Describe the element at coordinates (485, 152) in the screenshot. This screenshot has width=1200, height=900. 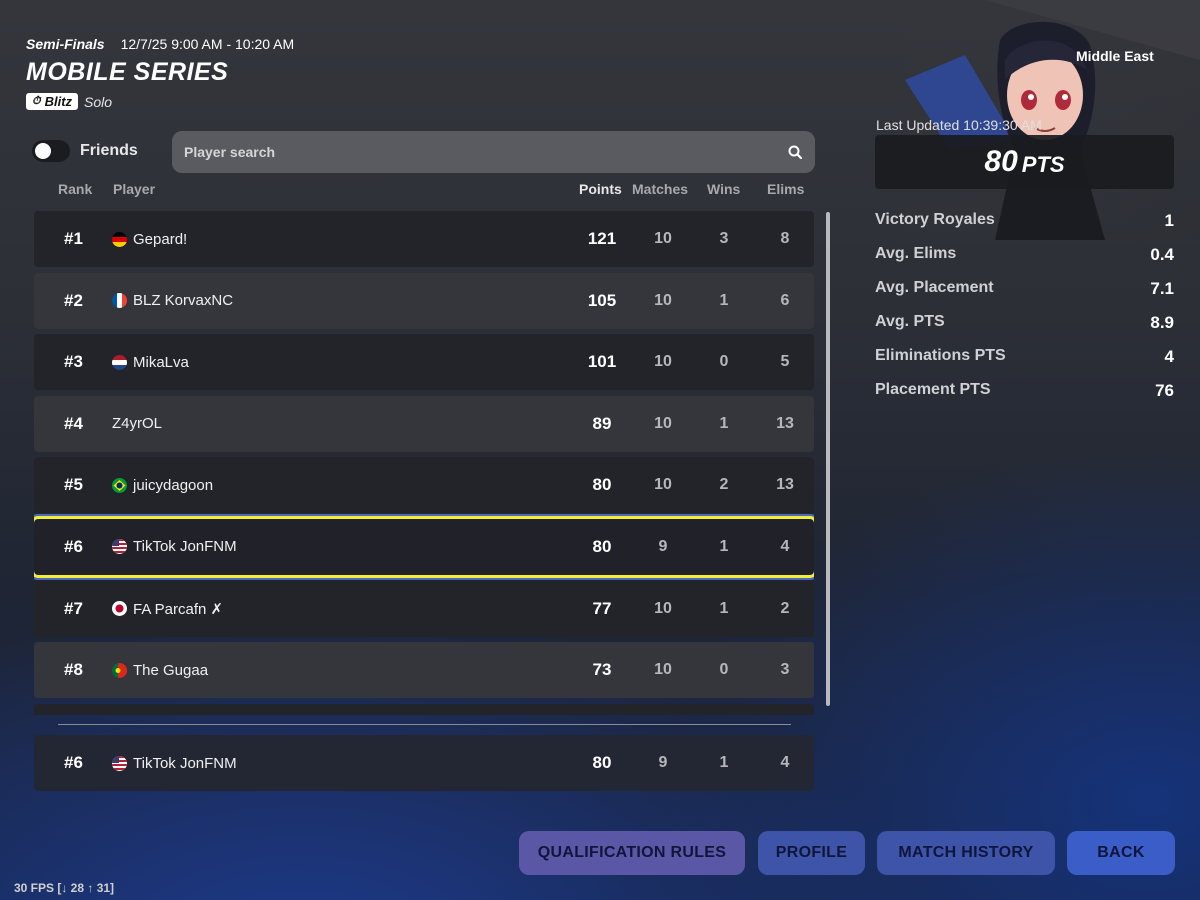
I see `player-search-input` at that location.